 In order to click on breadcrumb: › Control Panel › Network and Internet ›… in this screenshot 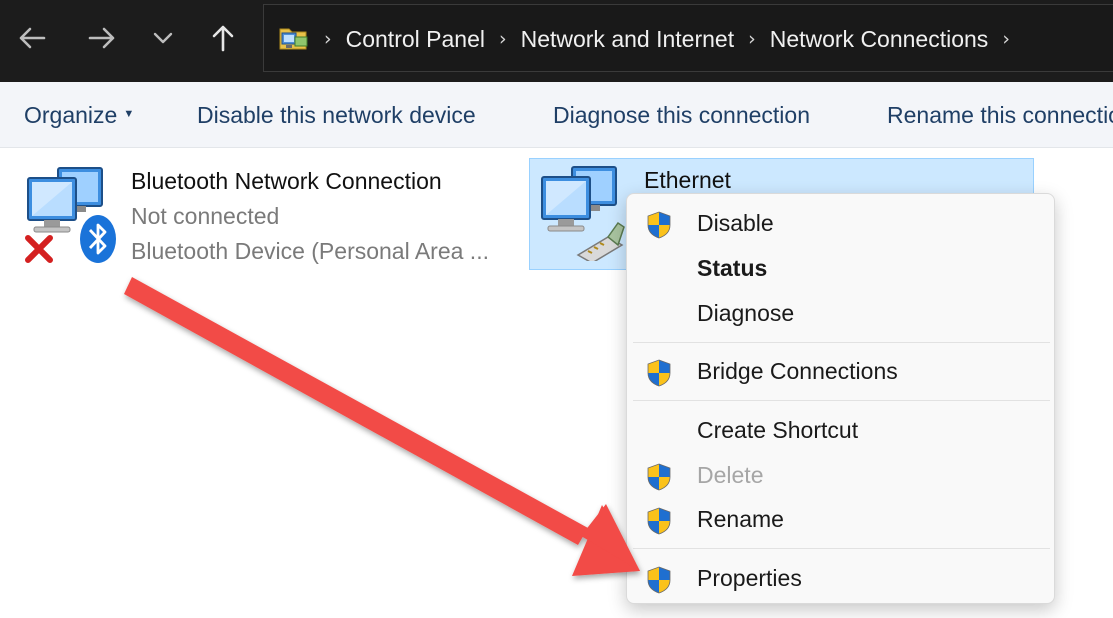, I will do `click(688, 38)`.